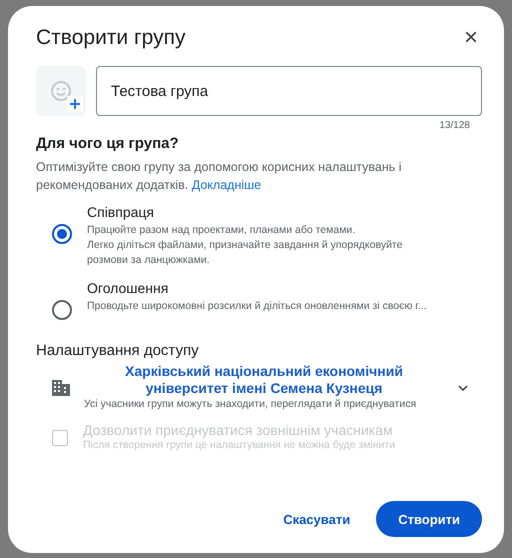 The image size is (512, 558). I want to click on smiley-icon, so click(61, 91).